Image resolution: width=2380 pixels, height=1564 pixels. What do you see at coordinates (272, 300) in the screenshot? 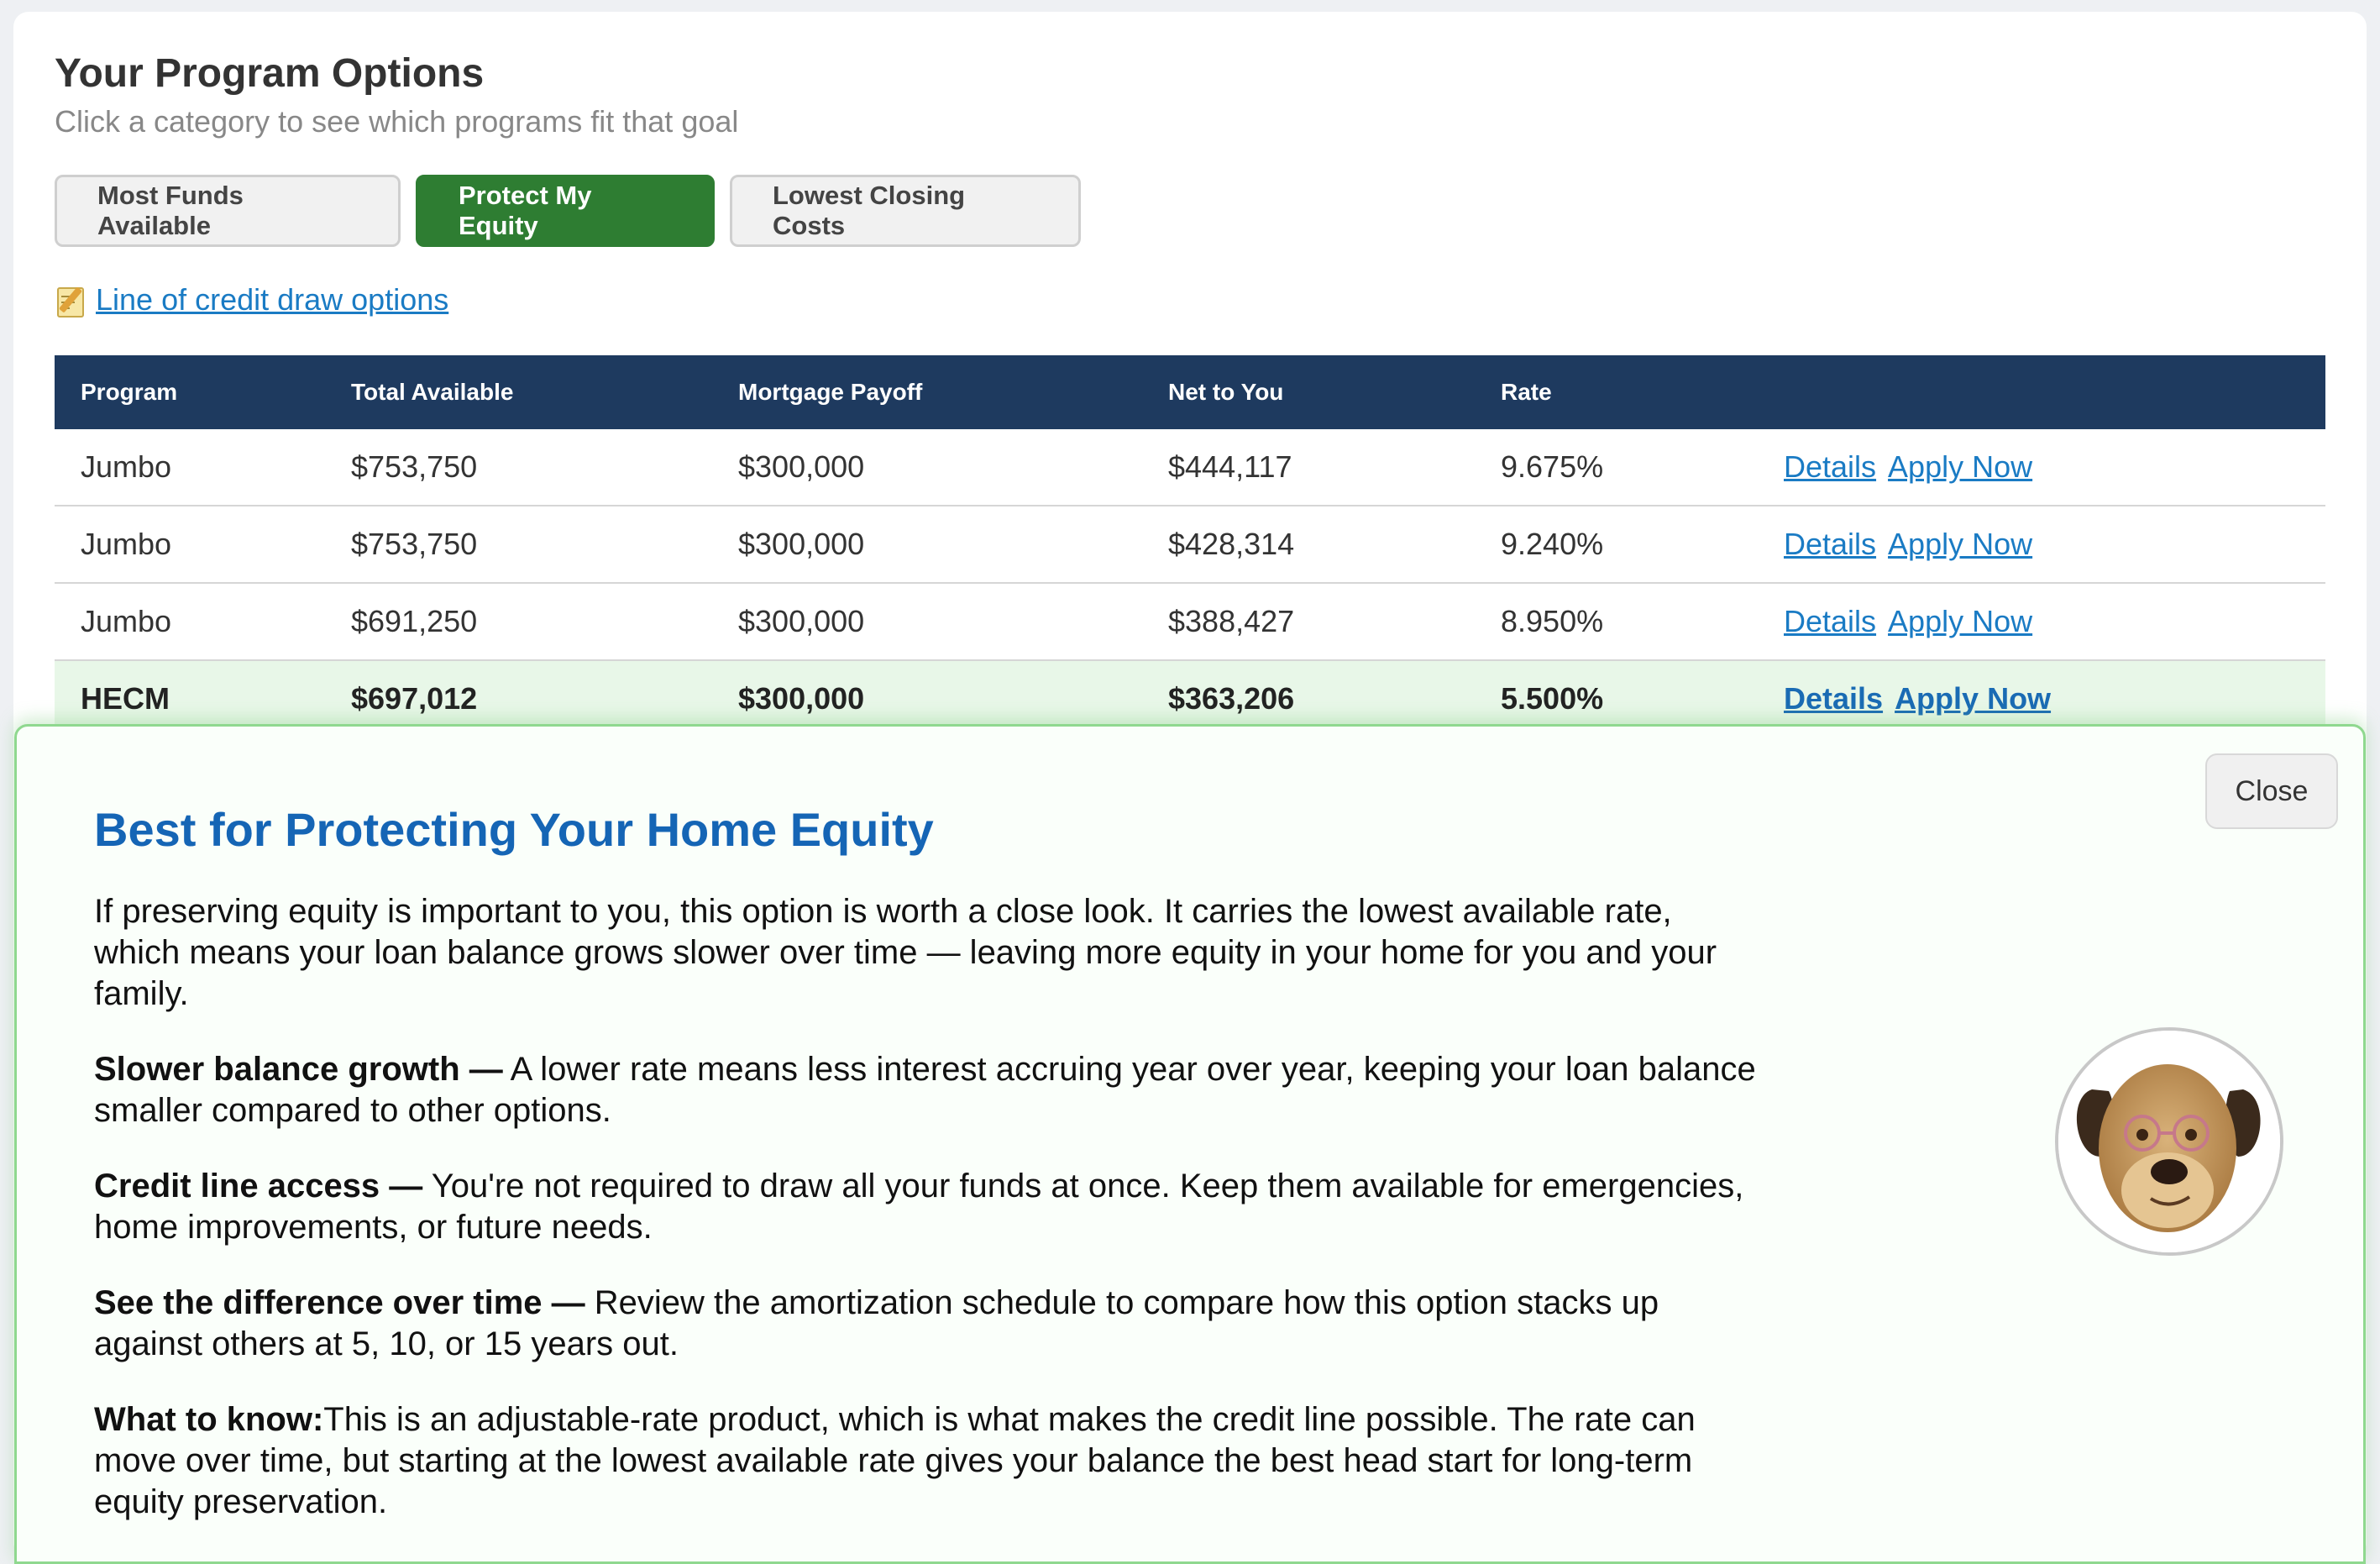
I see `line-of-credit-draw-options-link: Line of credit draw options` at bounding box center [272, 300].